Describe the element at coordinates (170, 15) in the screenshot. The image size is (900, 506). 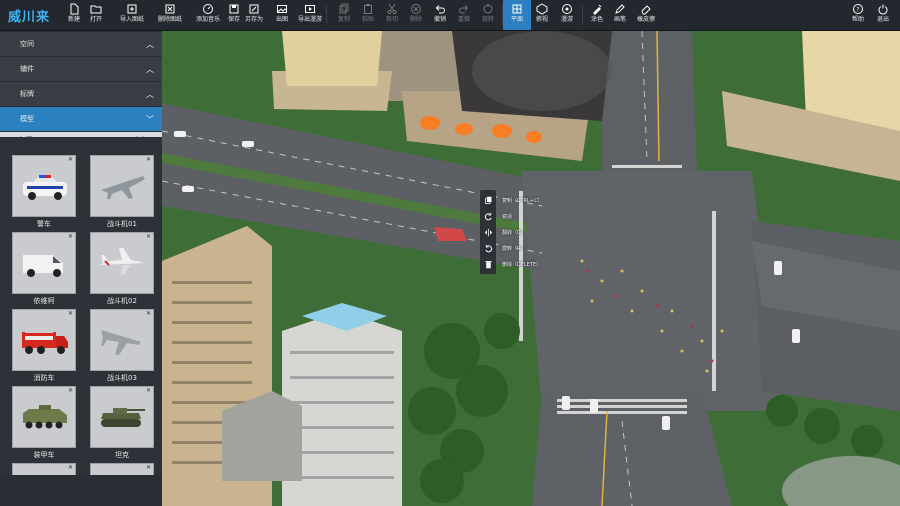
I see `delete-drawing-button: 删除图纸` at that location.